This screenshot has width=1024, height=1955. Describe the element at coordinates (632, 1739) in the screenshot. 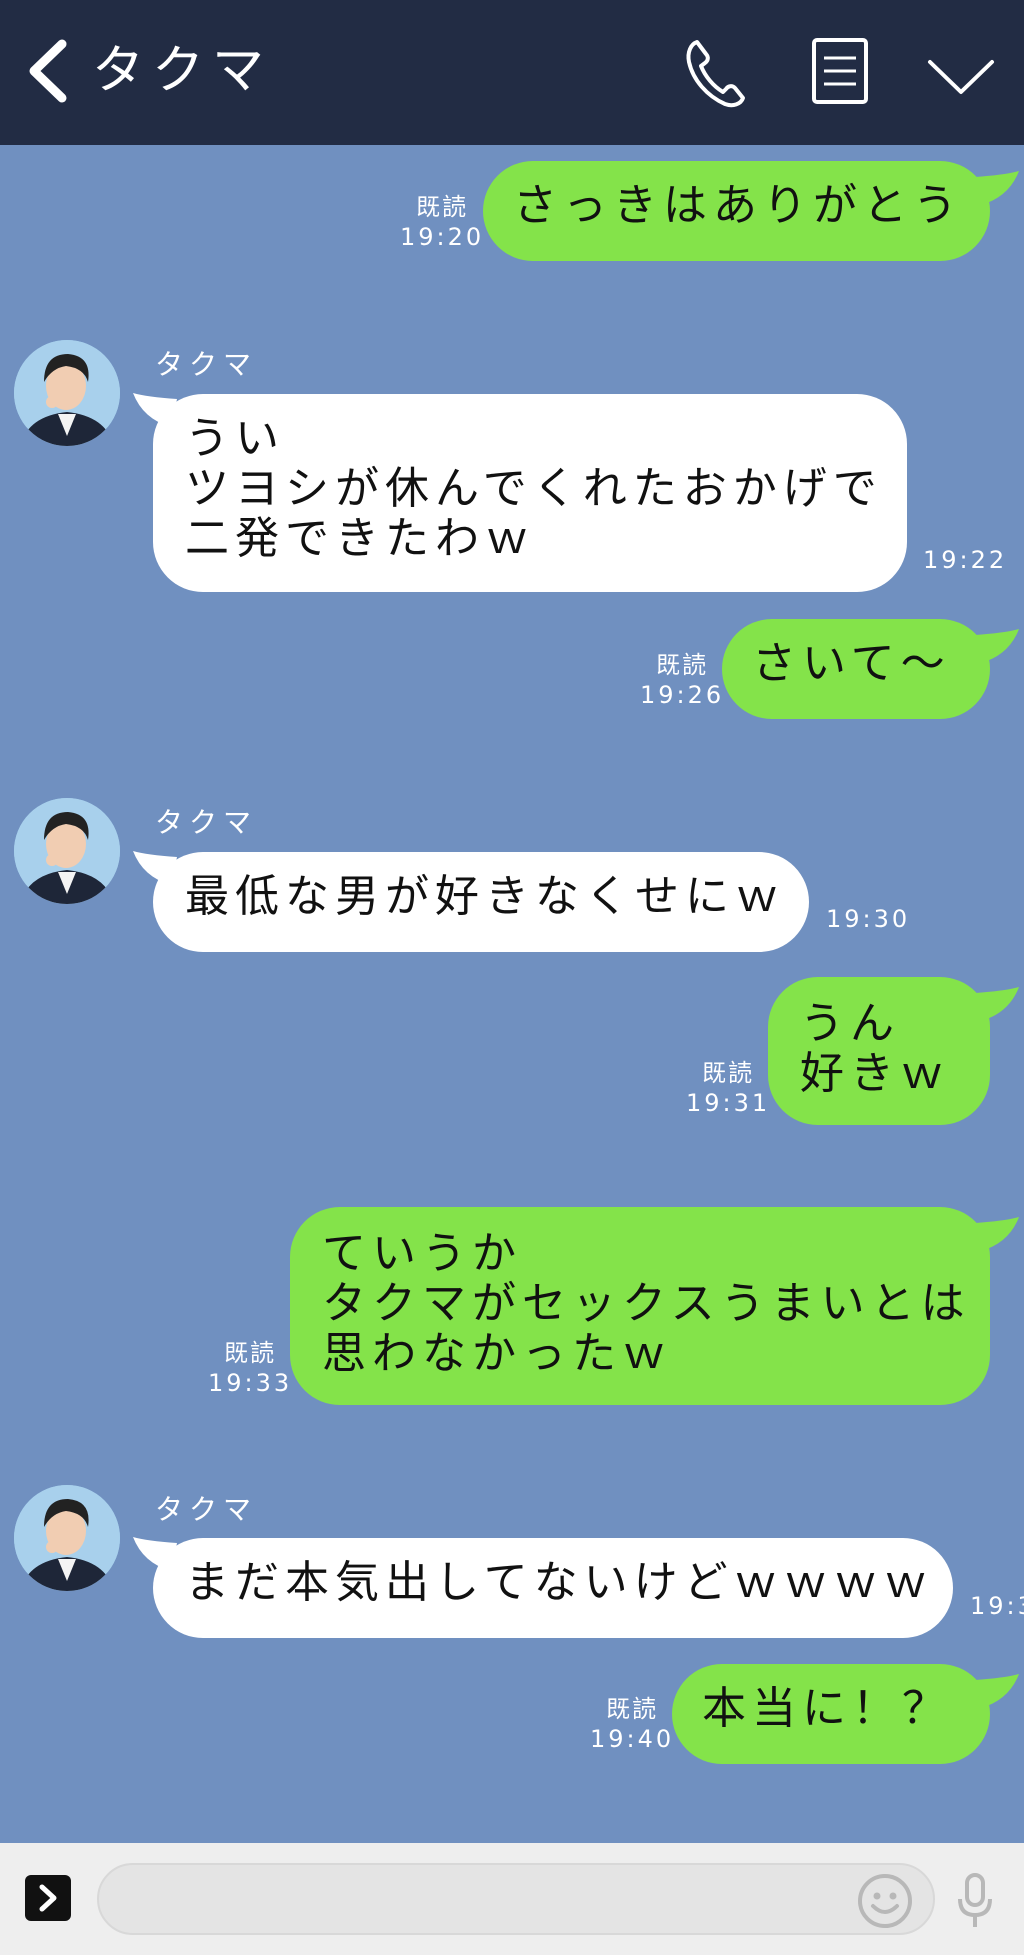

I see `message-time: 19:40` at that location.